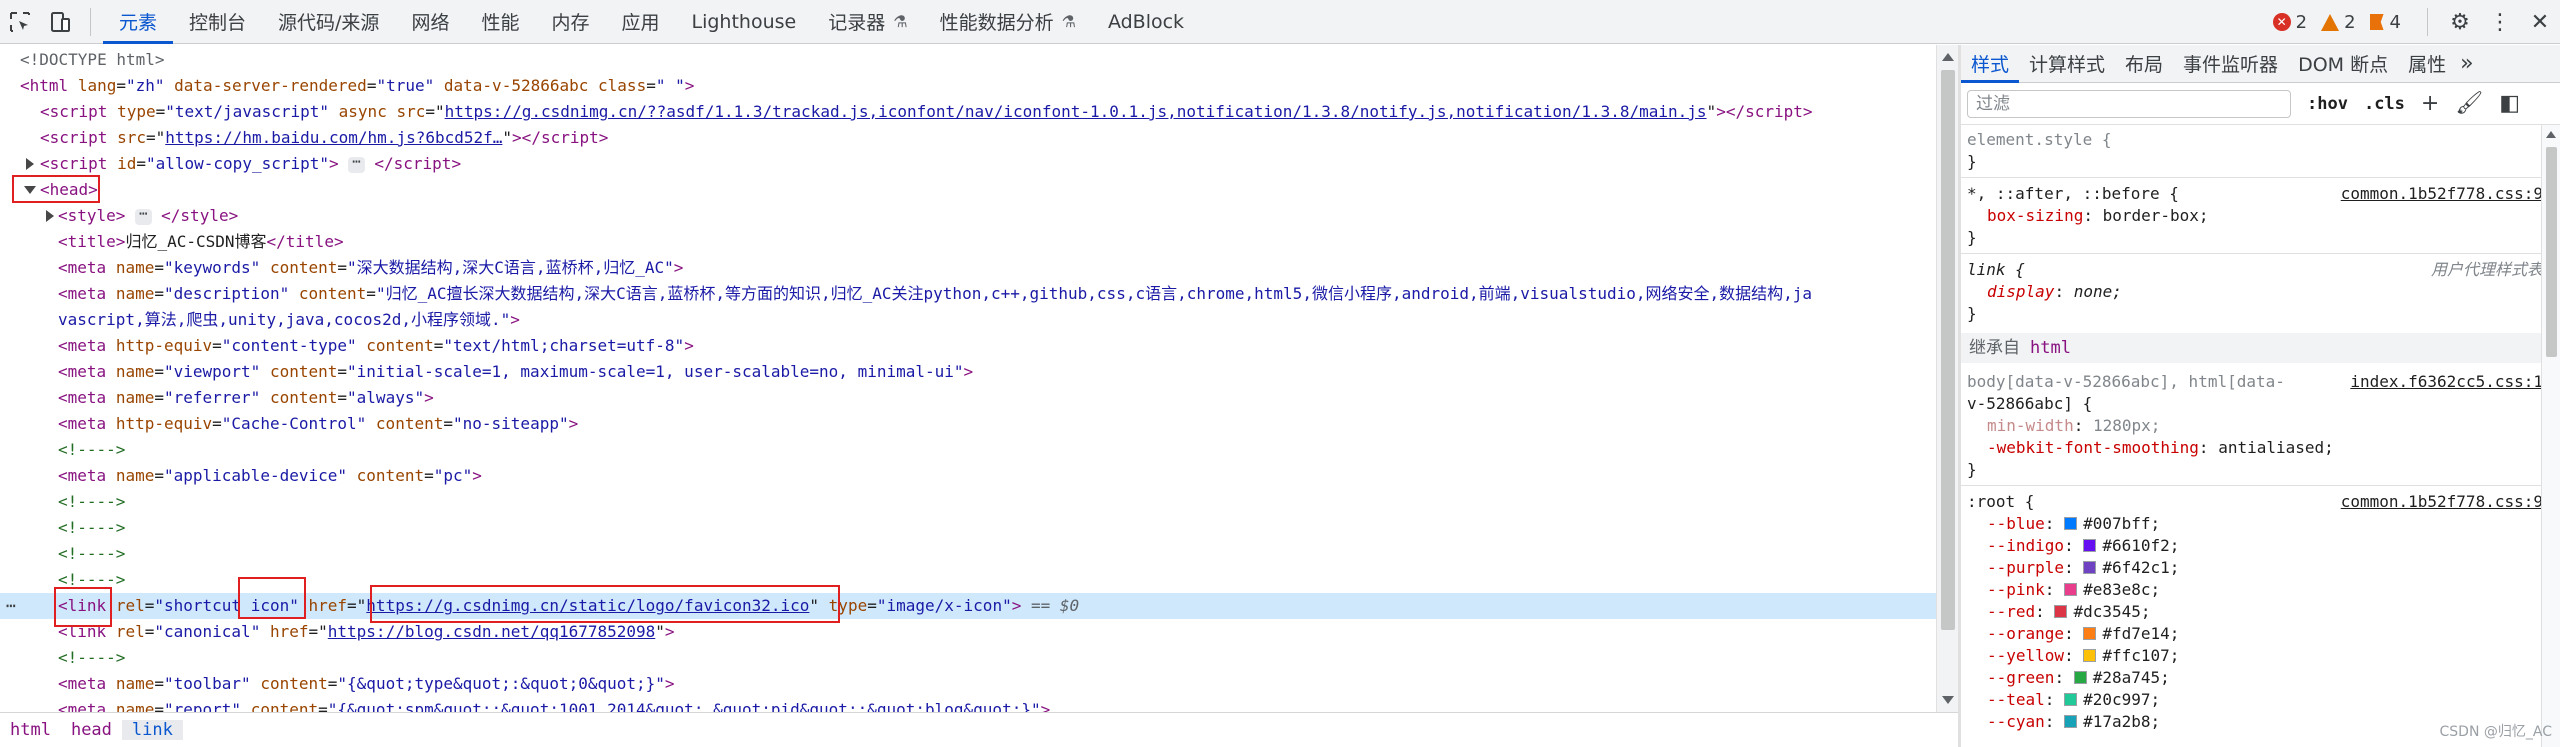 Image resolution: width=2560 pixels, height=747 pixels. I want to click on toggle-sidebar-icon: ◧, so click(2509, 103).